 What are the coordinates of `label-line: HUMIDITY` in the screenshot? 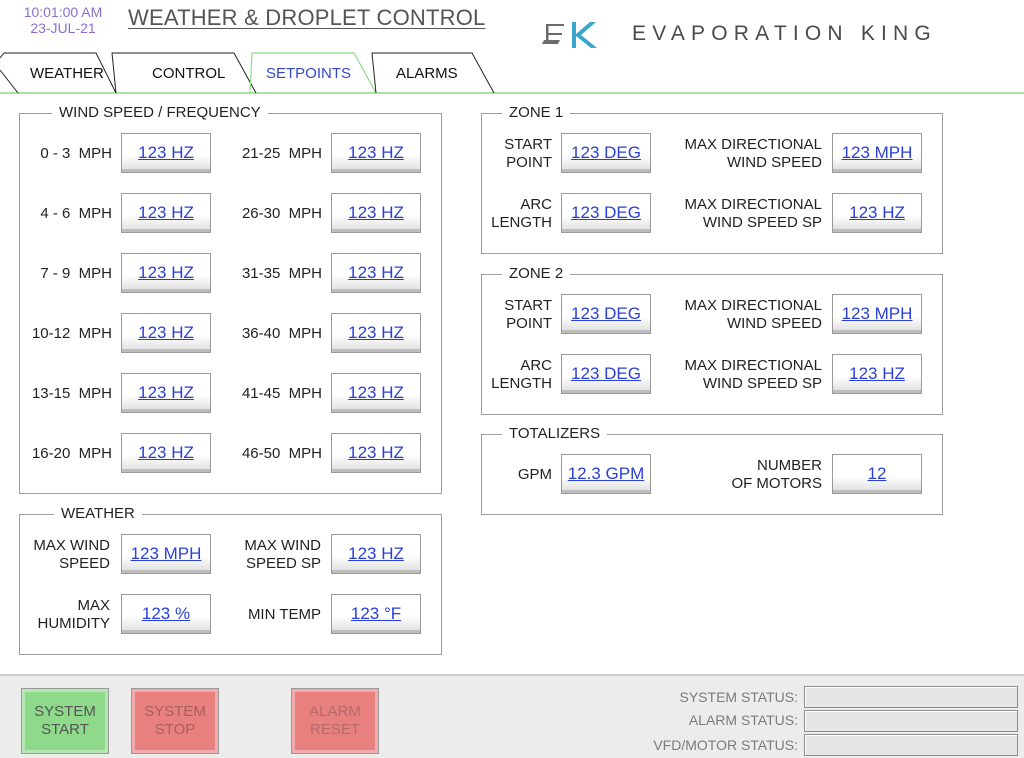 It's located at (74, 623).